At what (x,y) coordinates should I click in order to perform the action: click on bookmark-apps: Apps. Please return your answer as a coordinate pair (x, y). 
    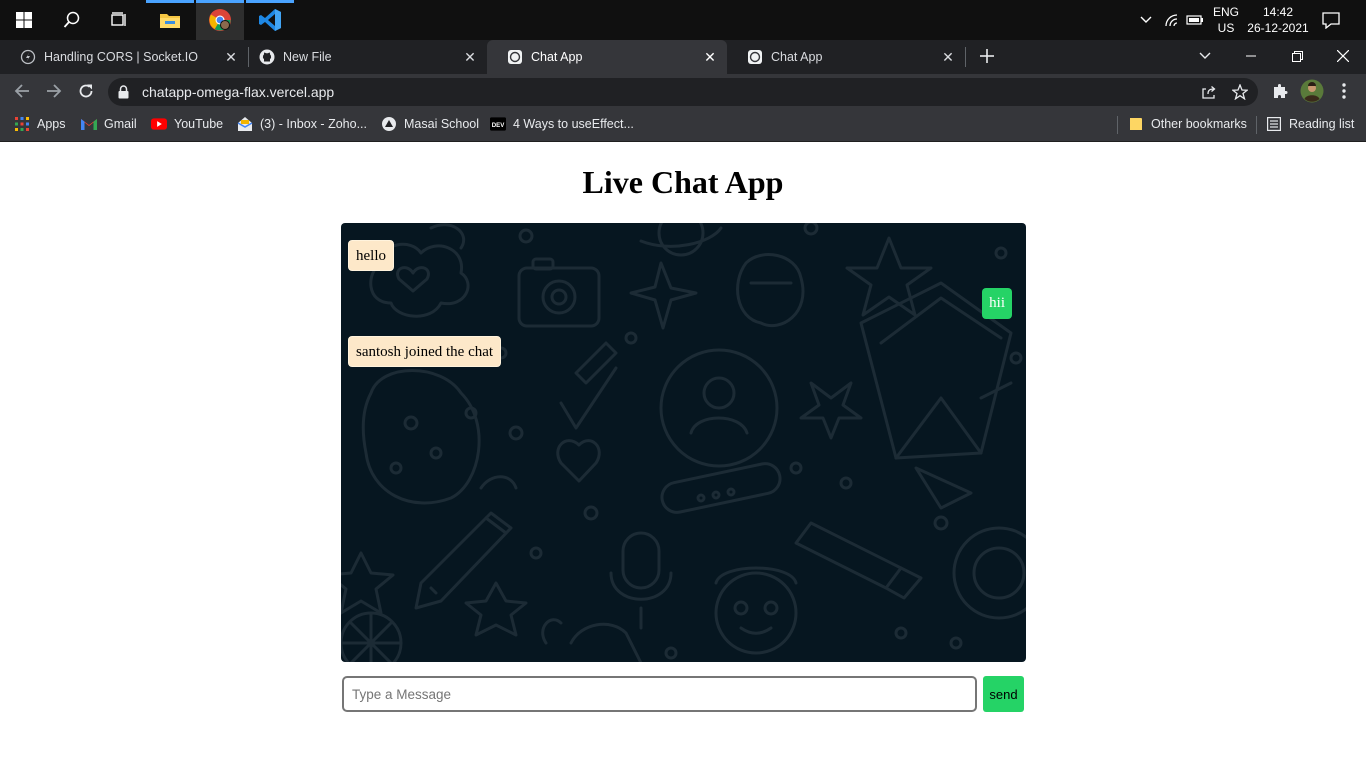
    Looking at the image, I should click on (40, 124).